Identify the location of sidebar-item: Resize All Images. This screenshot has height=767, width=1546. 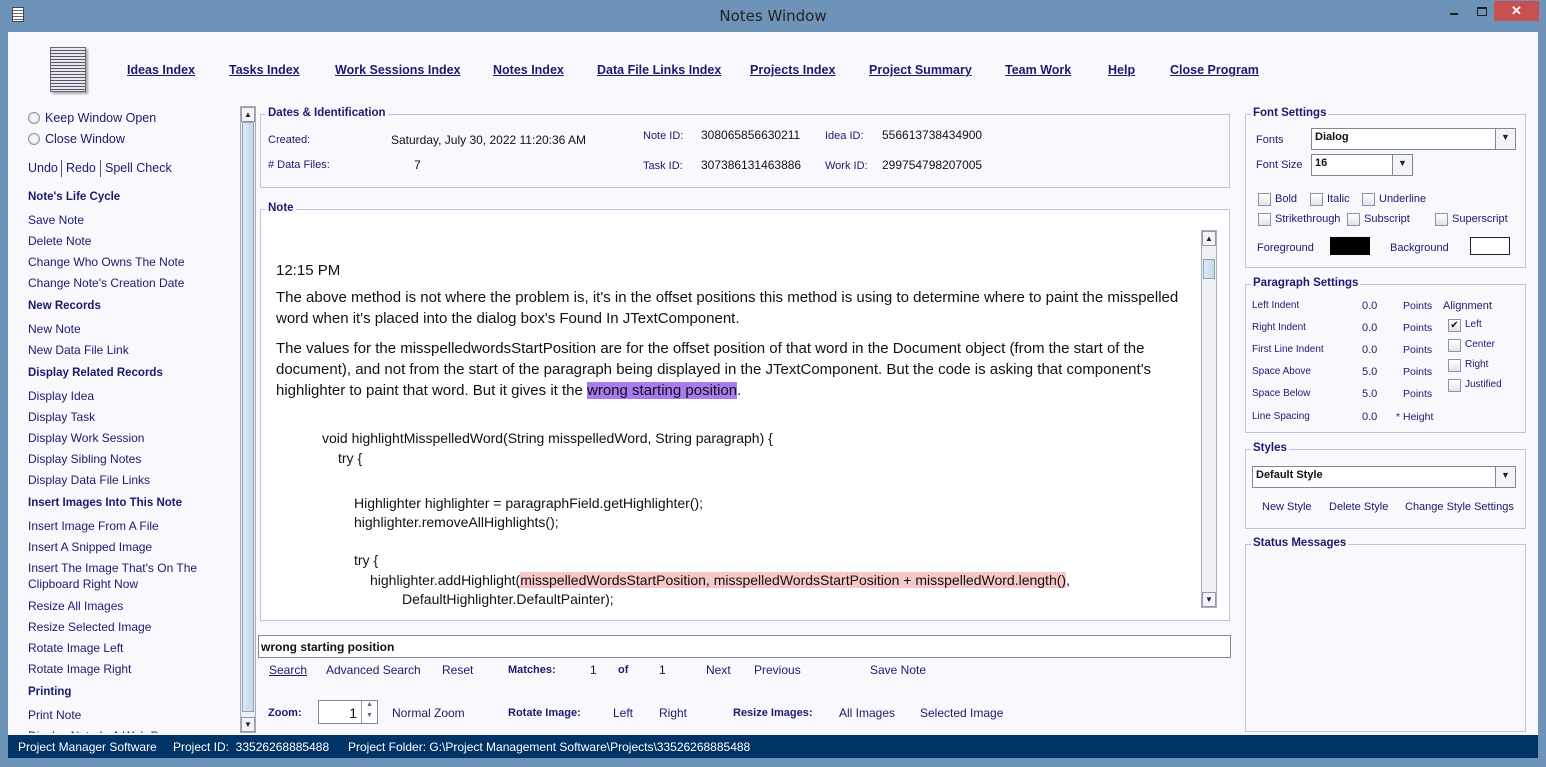
(118, 606).